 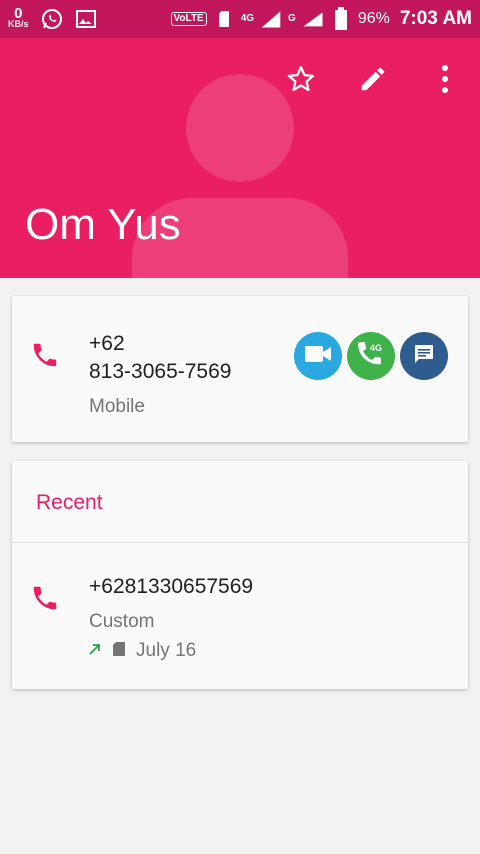 What do you see at coordinates (119, 651) in the screenshot?
I see `sim-card-icon` at bounding box center [119, 651].